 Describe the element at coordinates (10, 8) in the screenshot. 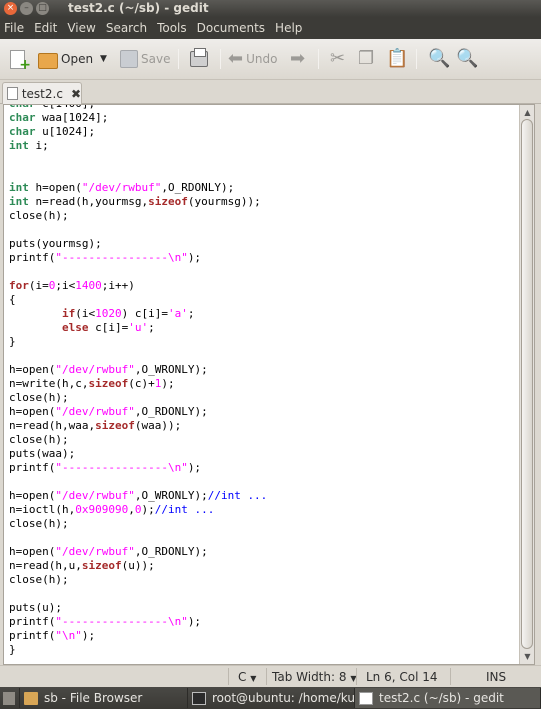

I see `close-window-button: ×` at that location.